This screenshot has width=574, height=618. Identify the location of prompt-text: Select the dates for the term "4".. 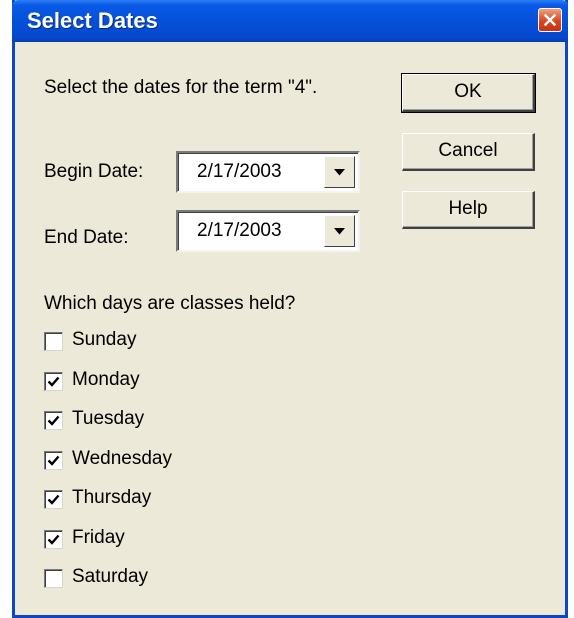
(181, 87).